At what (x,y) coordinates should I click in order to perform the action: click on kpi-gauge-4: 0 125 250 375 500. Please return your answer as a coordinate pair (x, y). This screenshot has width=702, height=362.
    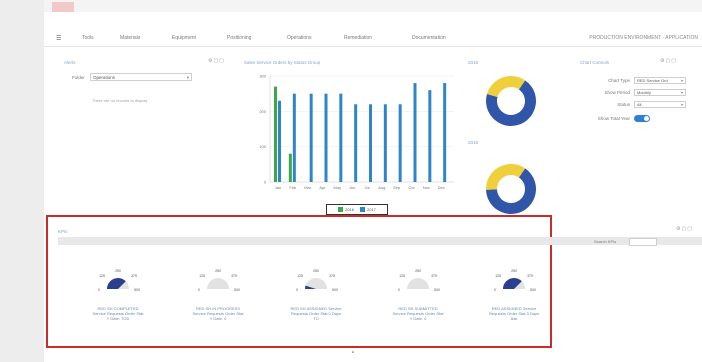
    Looking at the image, I should click on (418, 278).